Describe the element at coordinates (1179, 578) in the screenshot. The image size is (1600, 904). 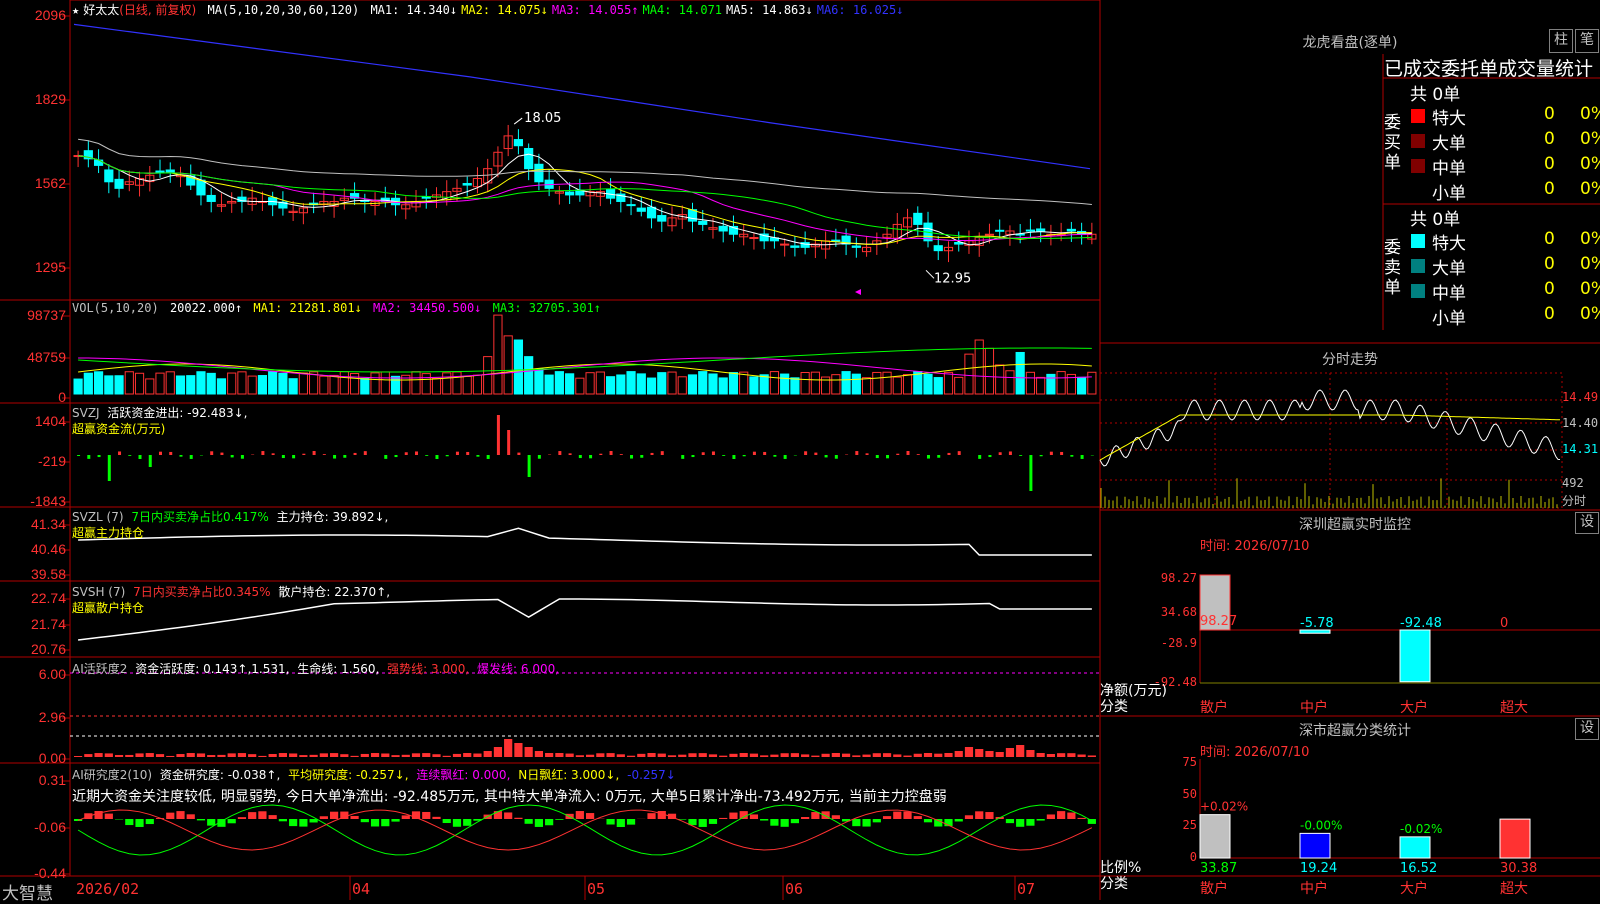
I see `monitor-axis-1: 98.27` at that location.